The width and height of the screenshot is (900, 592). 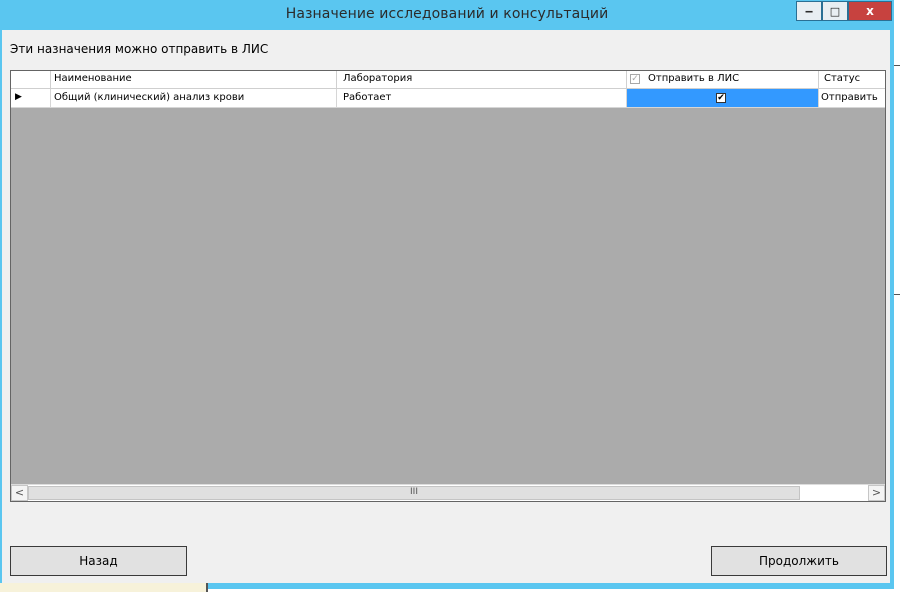 I want to click on grip-icon: III, so click(x=414, y=492).